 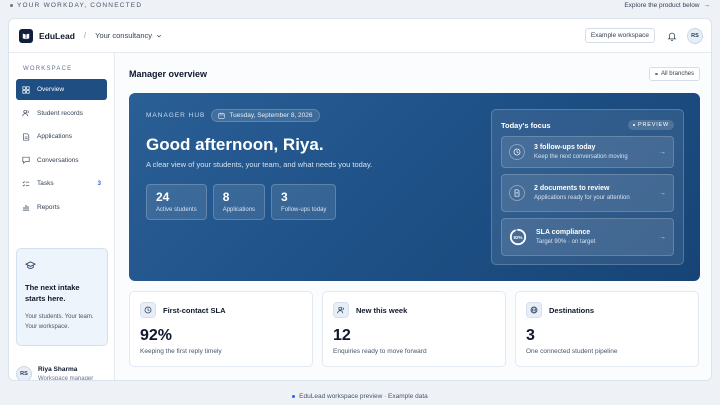 I want to click on tasks-icon, so click(x=26, y=183).